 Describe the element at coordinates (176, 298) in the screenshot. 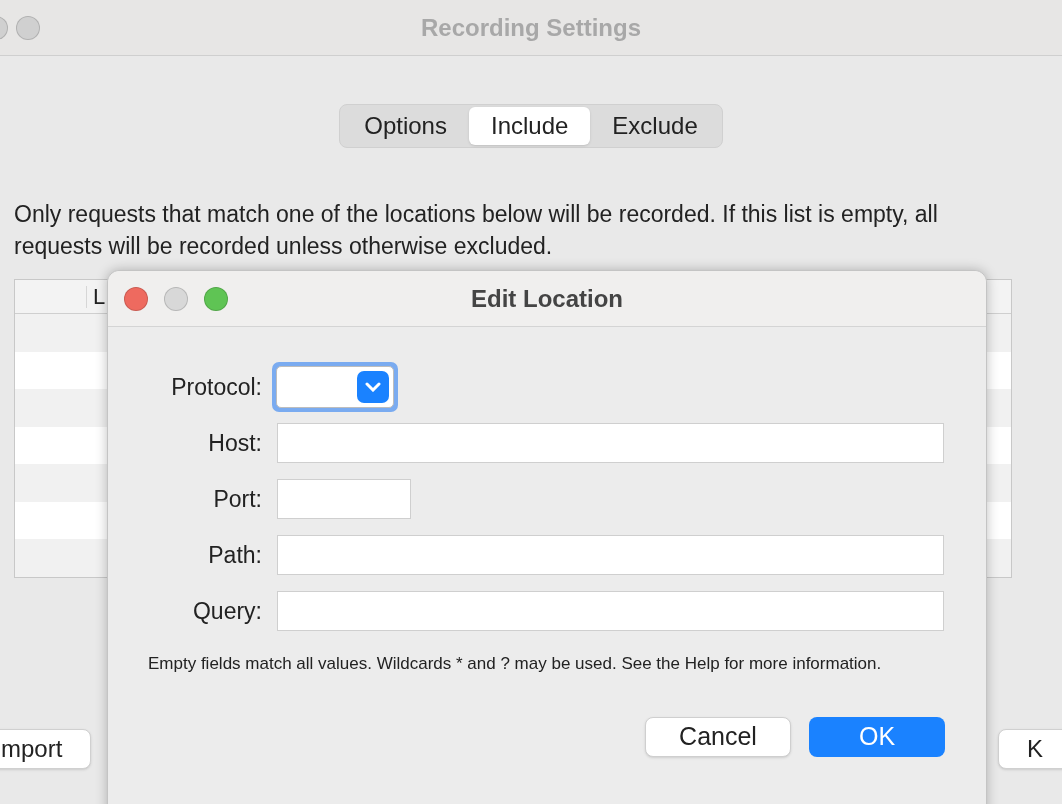

I see `minimize-icon` at that location.